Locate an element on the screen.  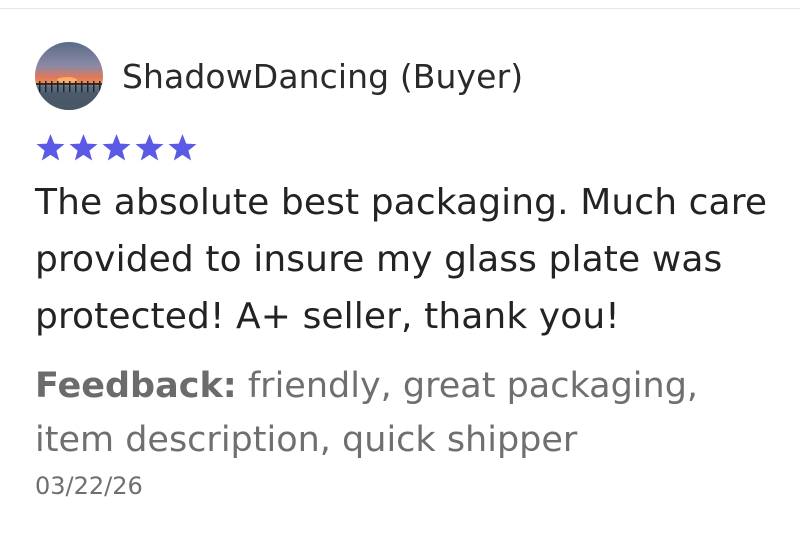
avatar is located at coordinates (69, 76).